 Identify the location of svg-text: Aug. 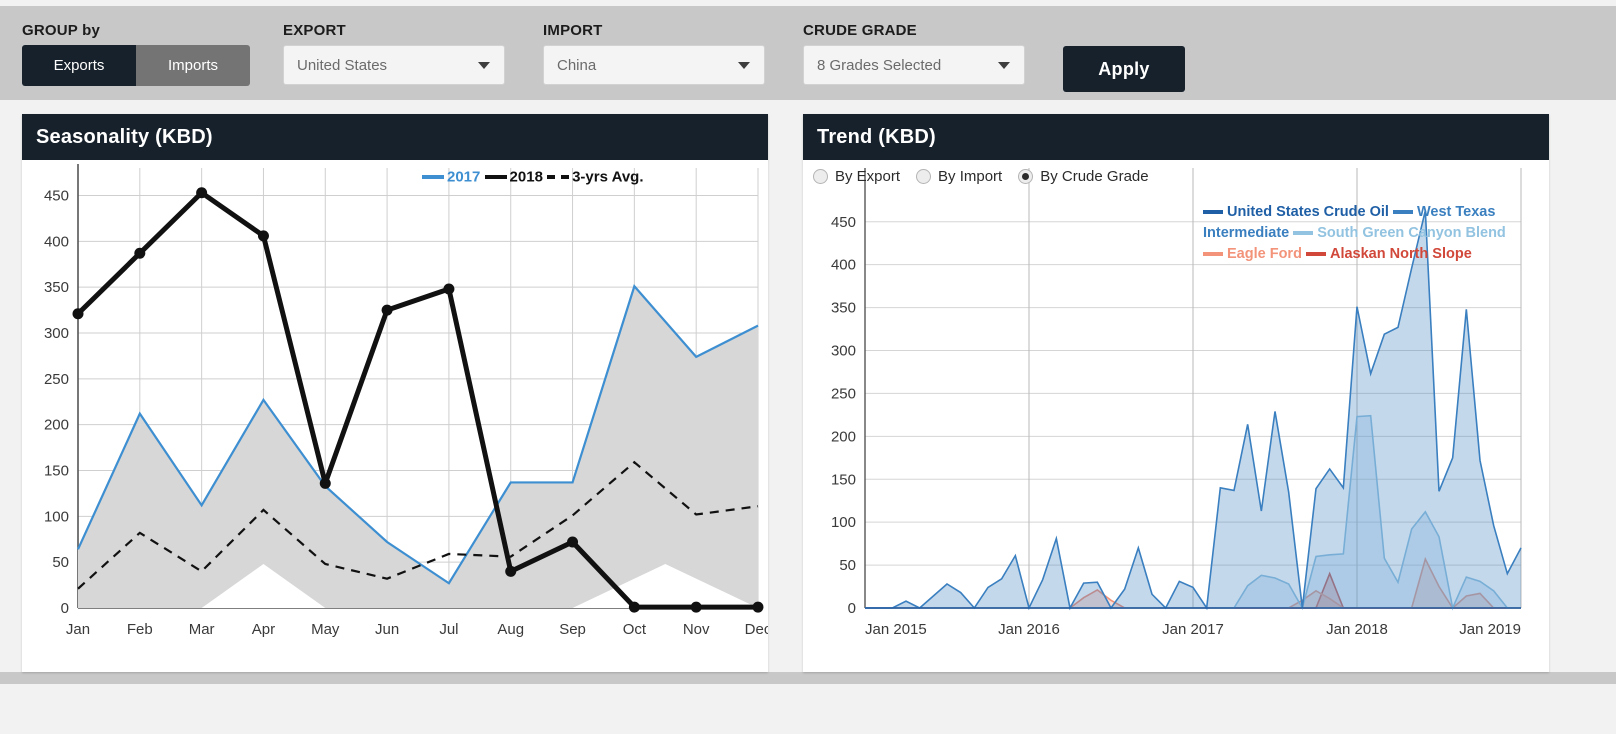
(510, 629).